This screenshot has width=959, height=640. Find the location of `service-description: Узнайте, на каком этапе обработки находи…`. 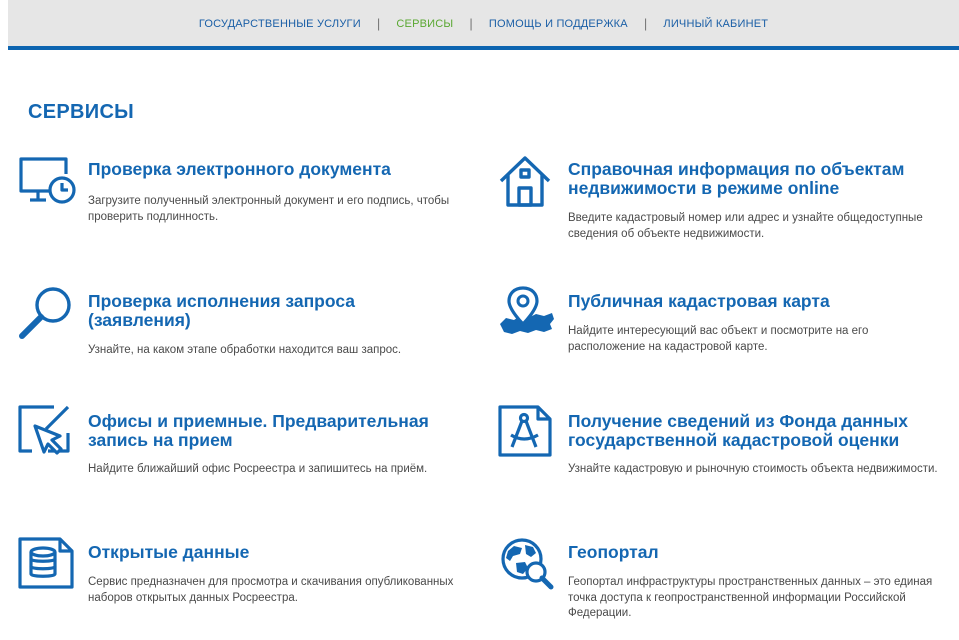

service-description: Узнайте, на каком этапе обработки находи… is located at coordinates (245, 350).